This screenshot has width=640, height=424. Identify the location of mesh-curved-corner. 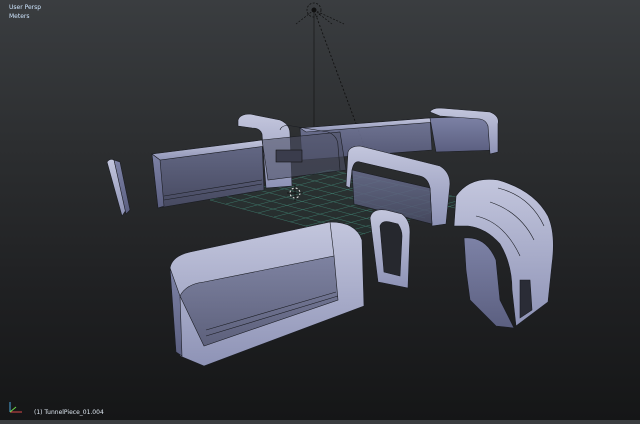
(503, 254).